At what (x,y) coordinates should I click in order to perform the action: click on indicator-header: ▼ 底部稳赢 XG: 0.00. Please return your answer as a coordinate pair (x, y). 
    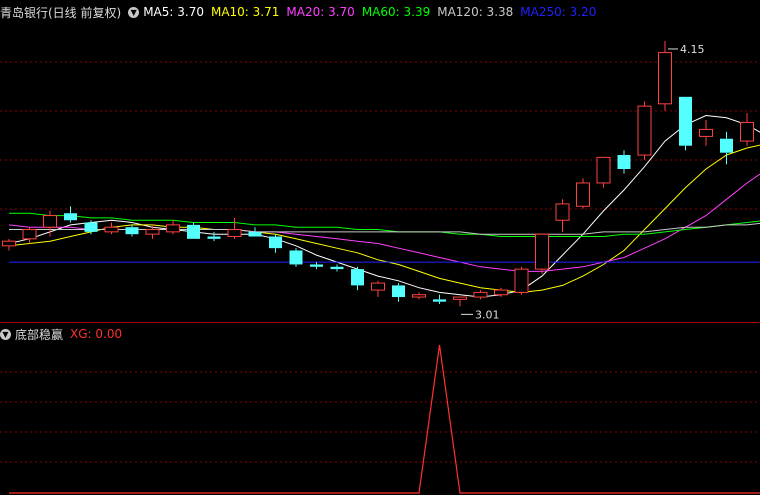
    Looking at the image, I should click on (64, 334).